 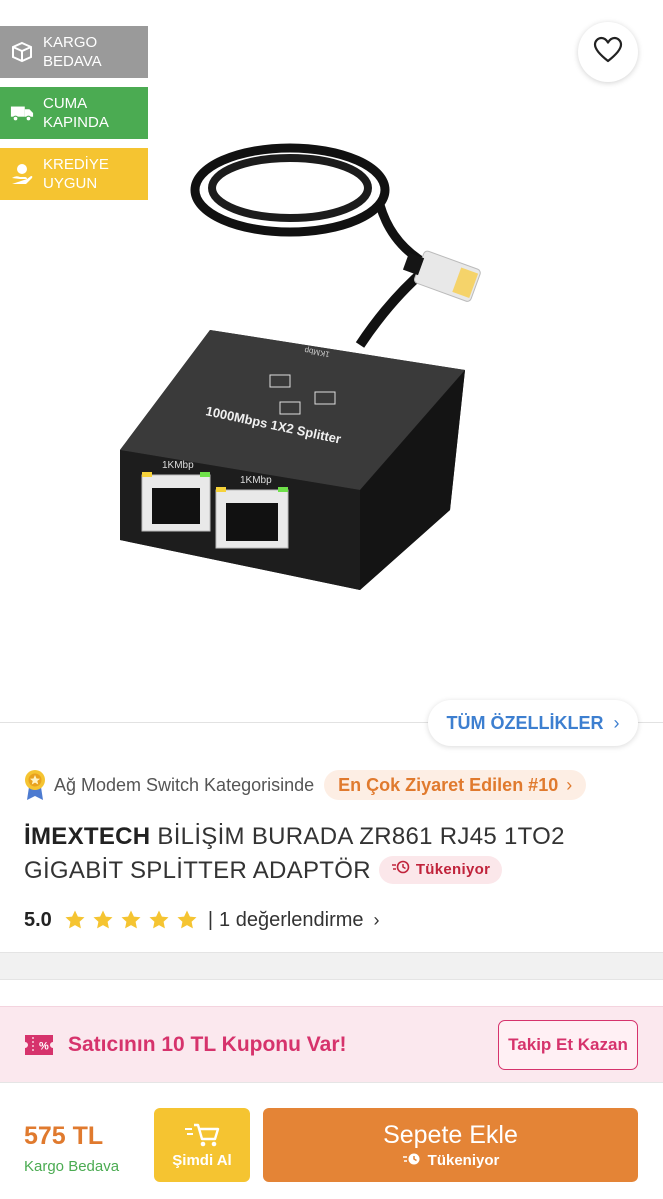 I want to click on coupon-icon: %, so click(x=39, y=1044).